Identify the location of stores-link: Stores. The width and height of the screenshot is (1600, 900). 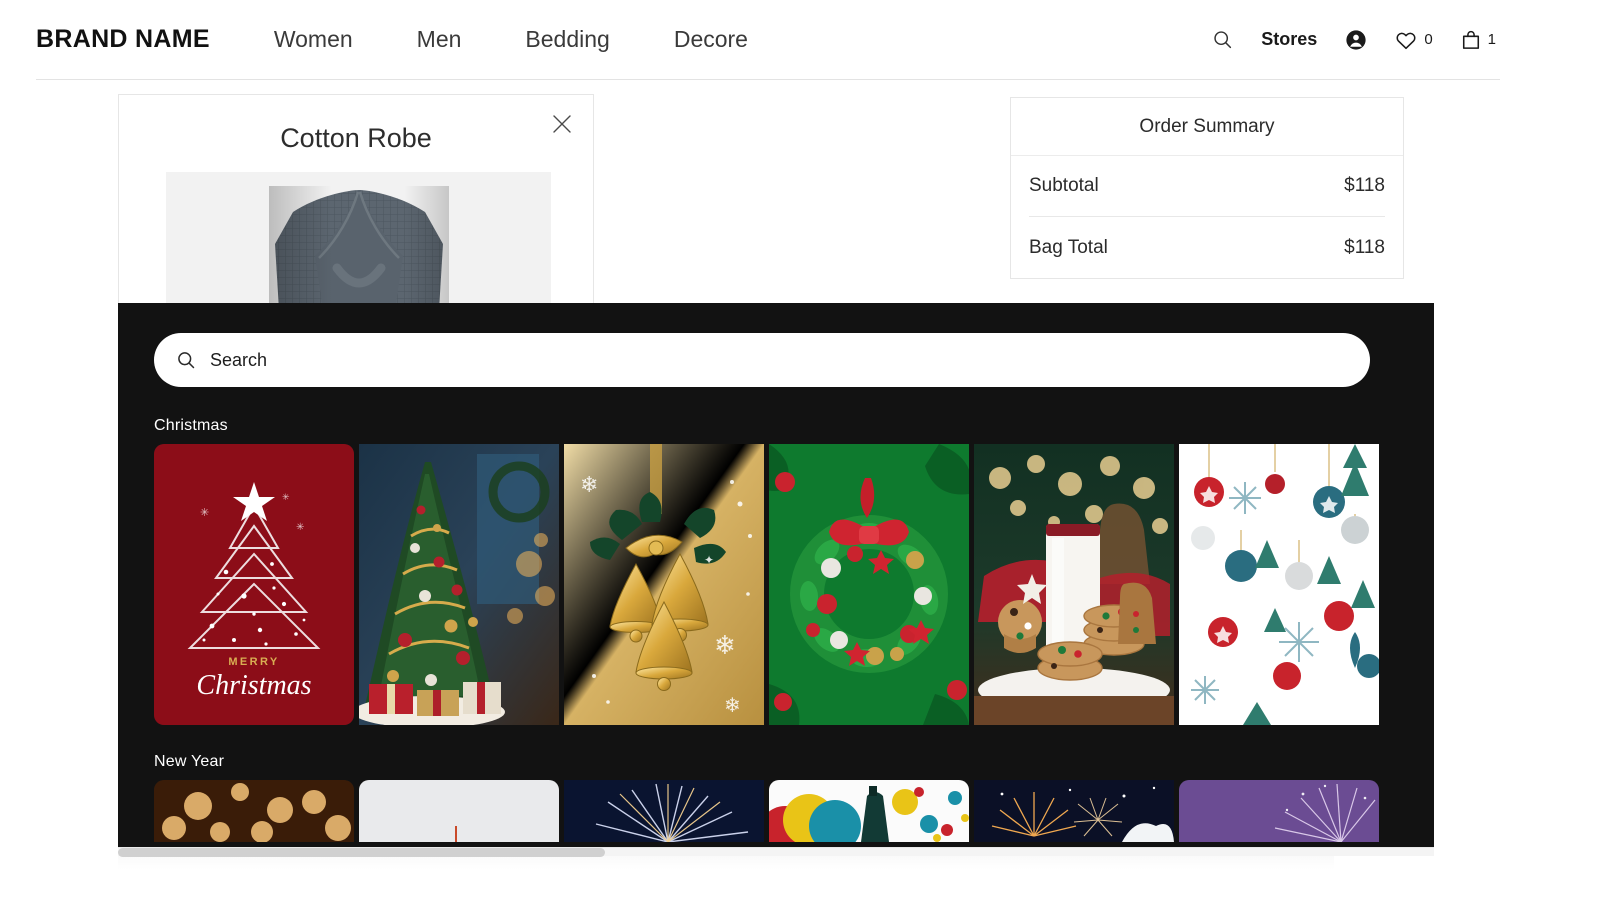
(1289, 39).